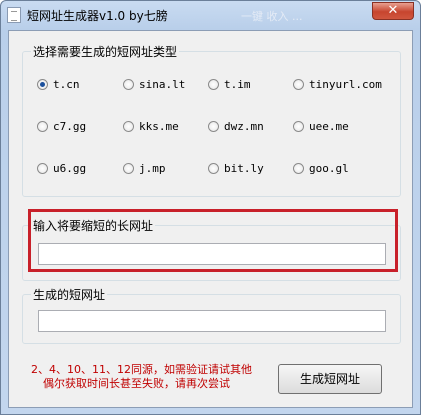 The width and height of the screenshot is (421, 415). I want to click on app-icon, so click(14, 15).